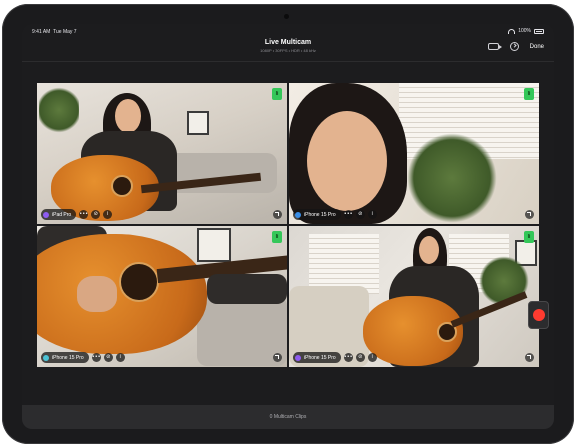  Describe the element at coordinates (97, 294) in the screenshot. I see `hand-shape` at that location.